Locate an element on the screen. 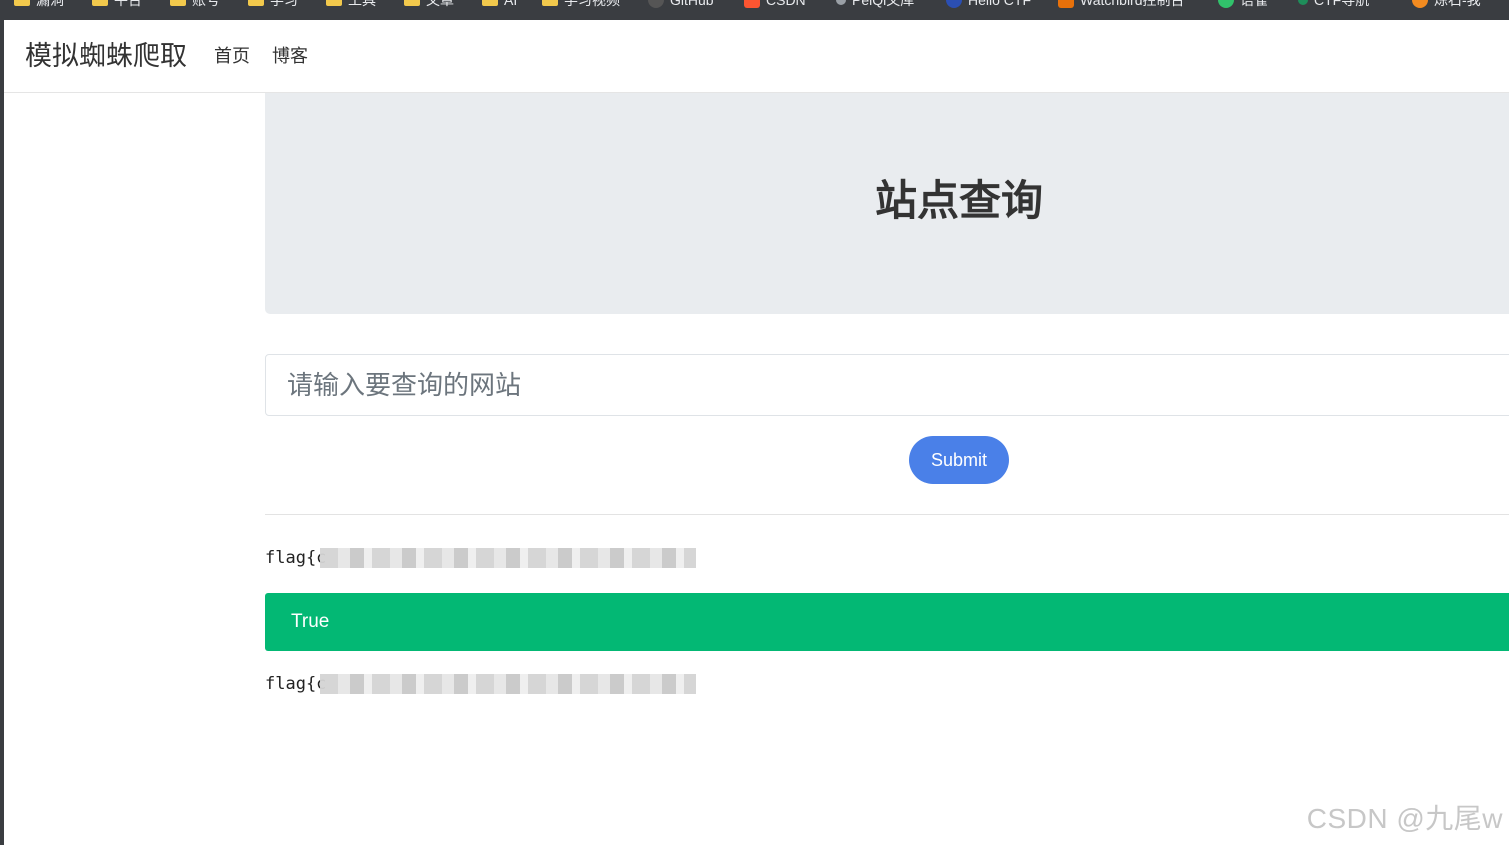  bookmark-item: 学习视频 is located at coordinates (581, 4).